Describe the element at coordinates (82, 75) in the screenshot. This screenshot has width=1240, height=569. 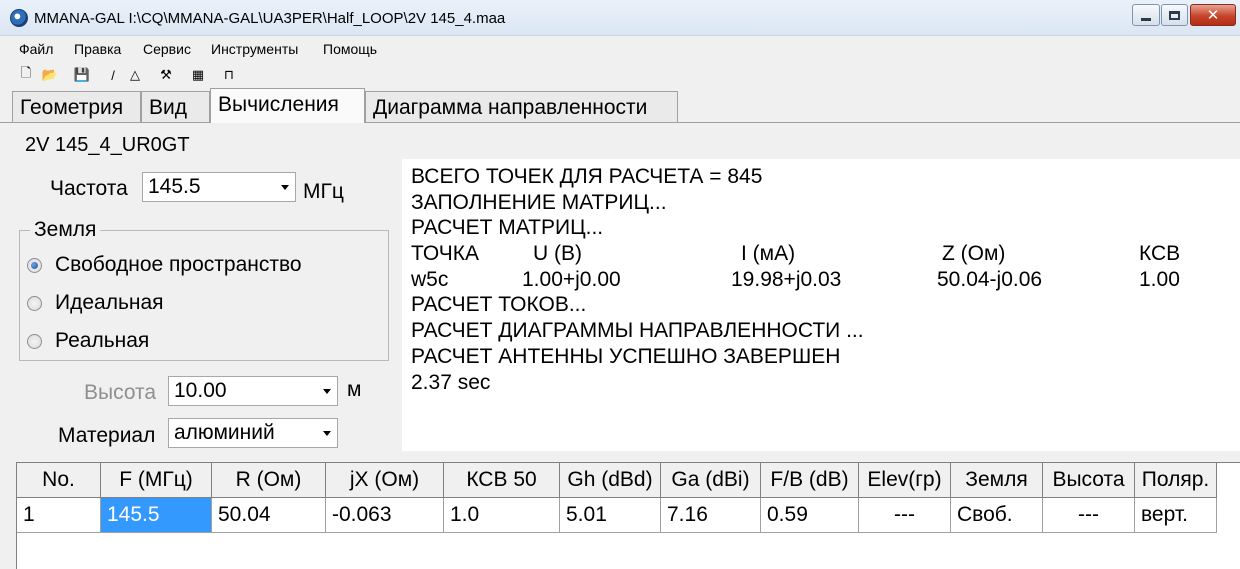
I see `save-disk-icon: 💾` at that location.